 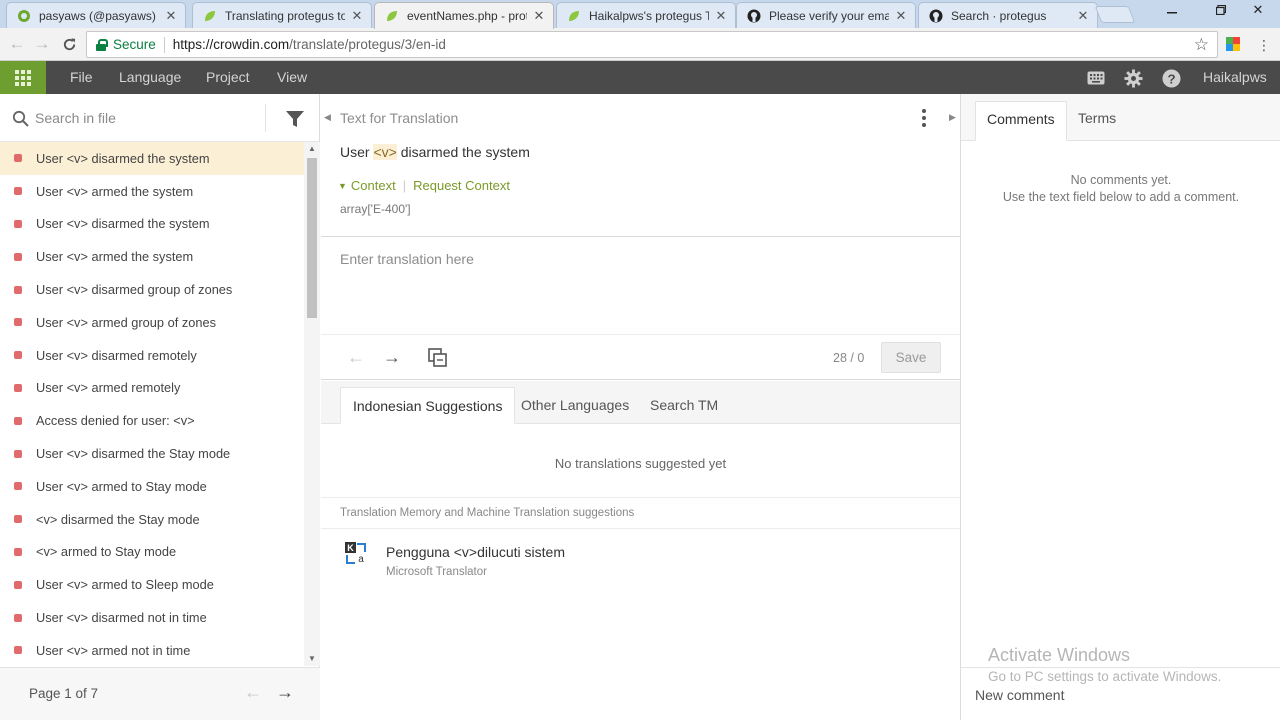 I want to click on right-tabs: Comments Terms, so click(x=1120, y=117).